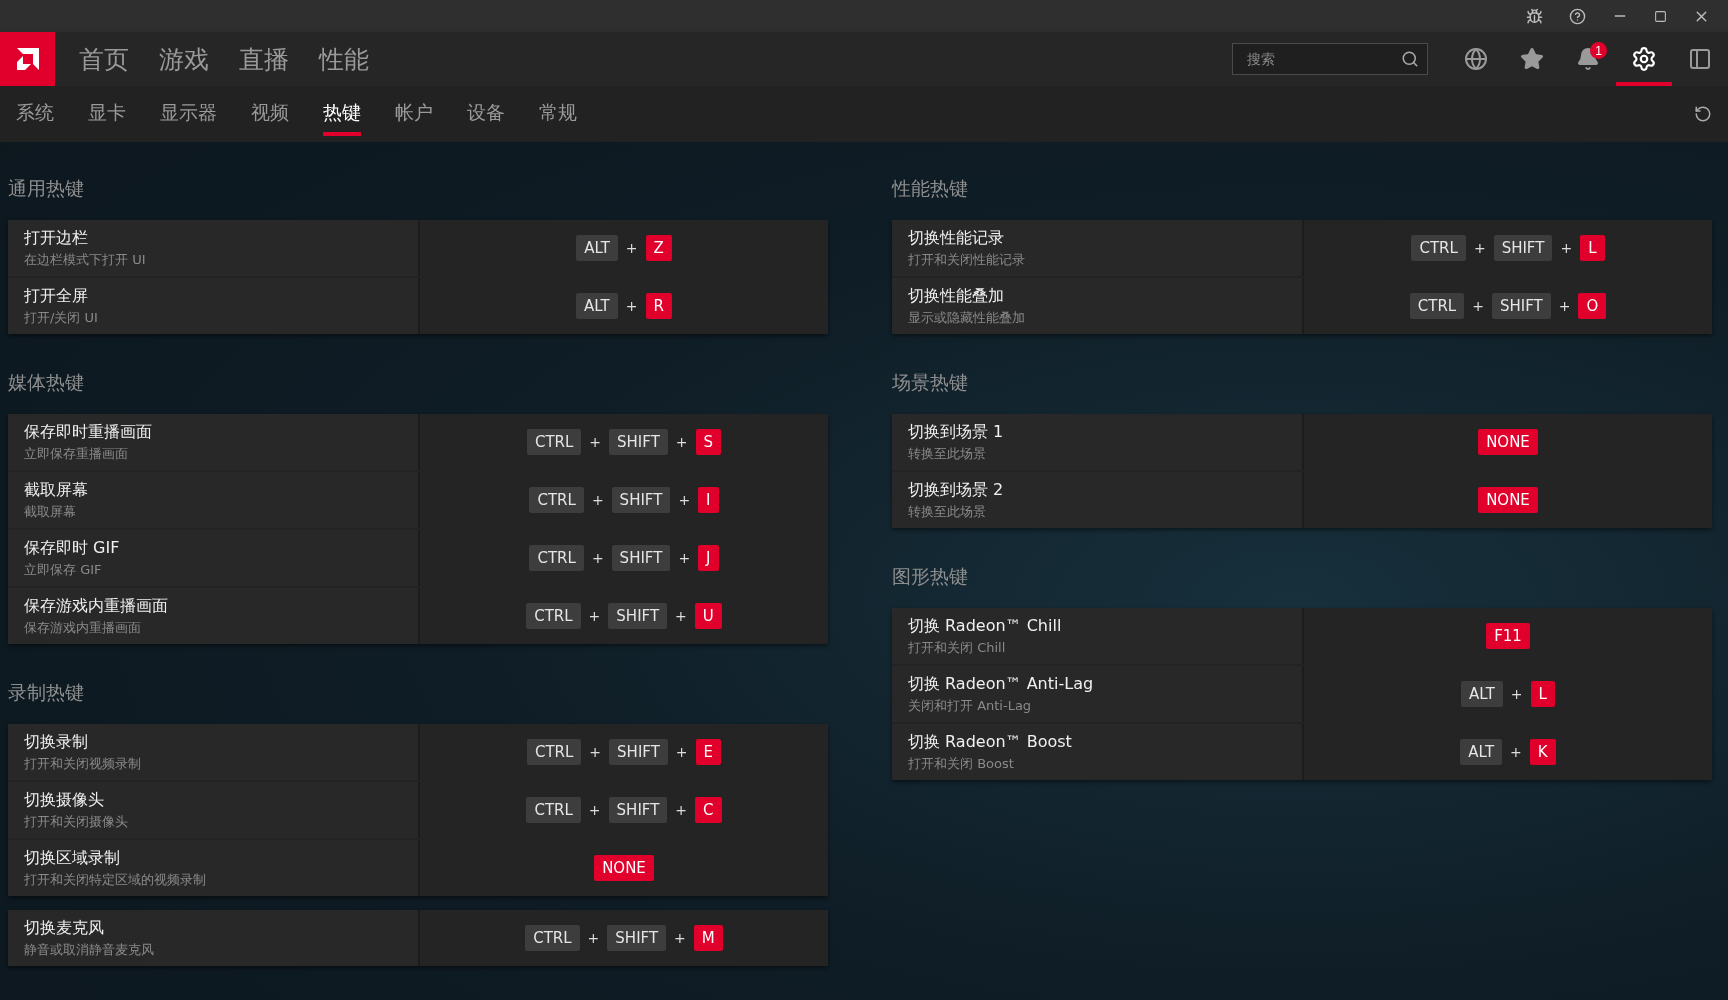 The image size is (1728, 1000). Describe the element at coordinates (708, 616) in the screenshot. I see `hotkey-key: U` at that location.